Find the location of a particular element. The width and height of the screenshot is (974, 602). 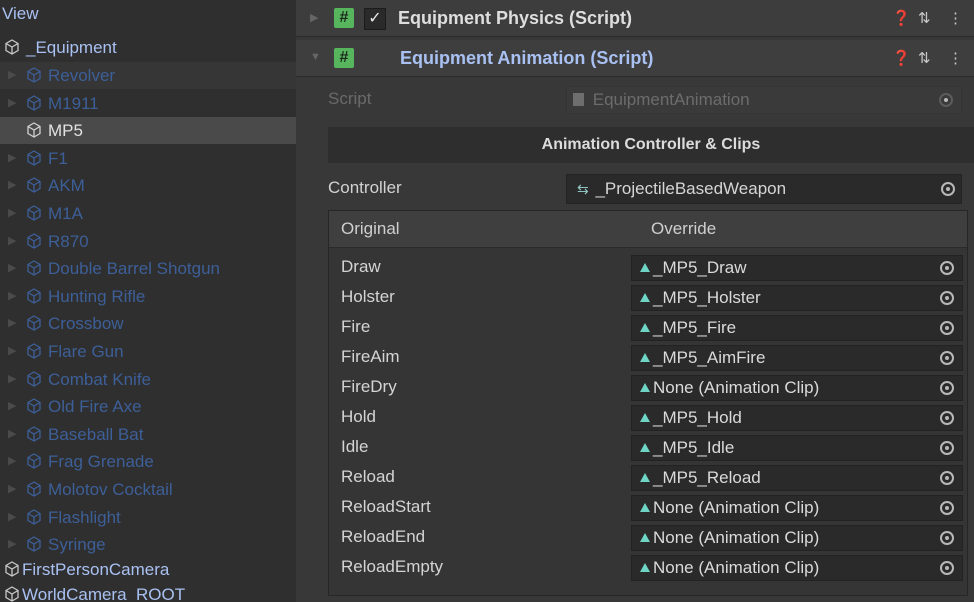

hierarchy-item: ▶ Double Barrel Shotgun is located at coordinates (148, 268).